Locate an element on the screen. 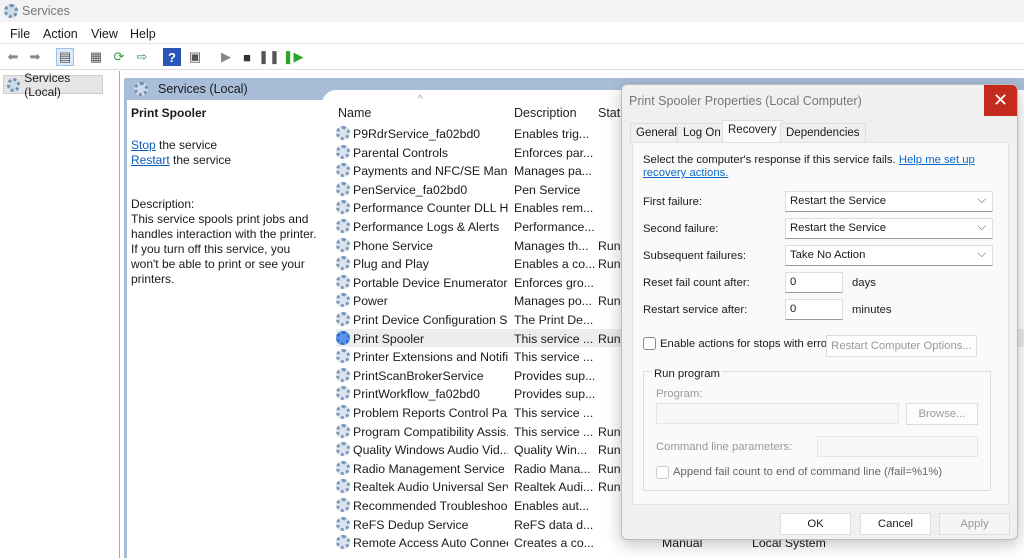 The height and width of the screenshot is (558, 1024). description-label: Description: is located at coordinates (163, 204).